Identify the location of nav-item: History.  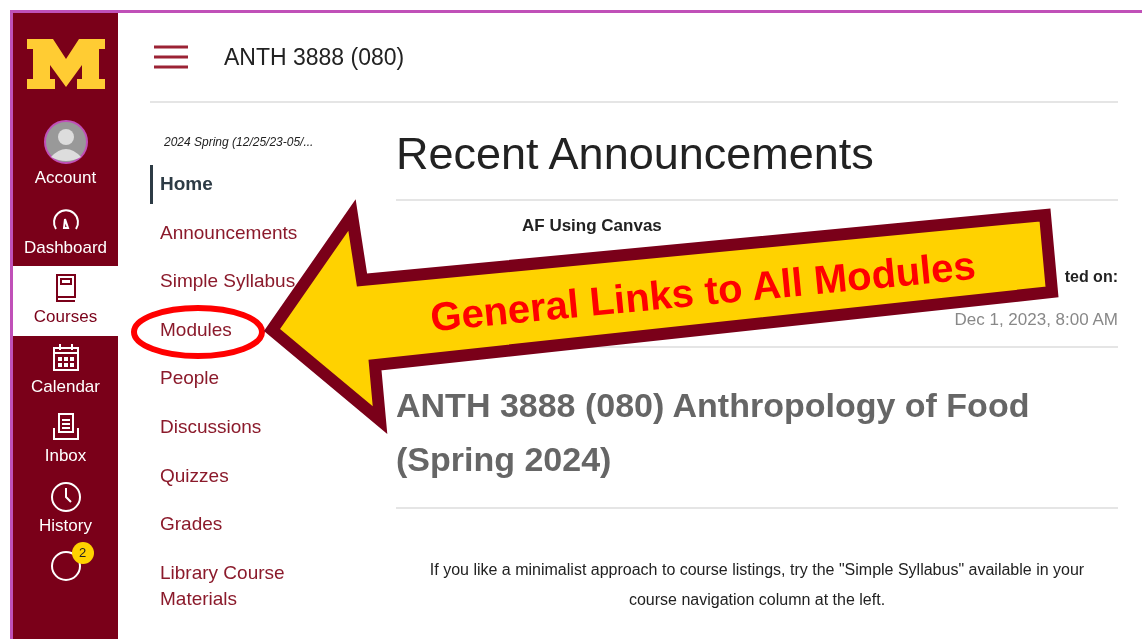
(65, 509).